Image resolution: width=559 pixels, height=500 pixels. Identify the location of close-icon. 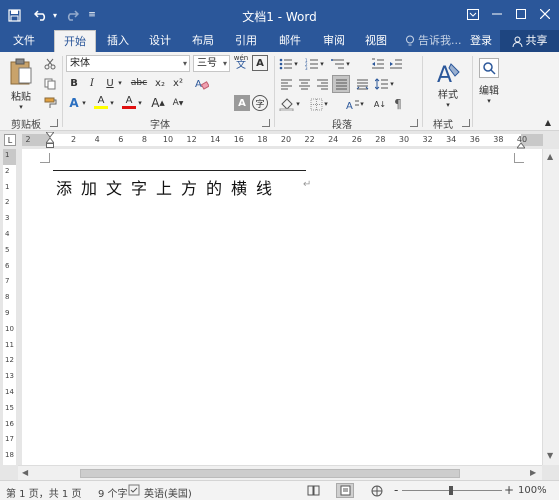
(545, 14).